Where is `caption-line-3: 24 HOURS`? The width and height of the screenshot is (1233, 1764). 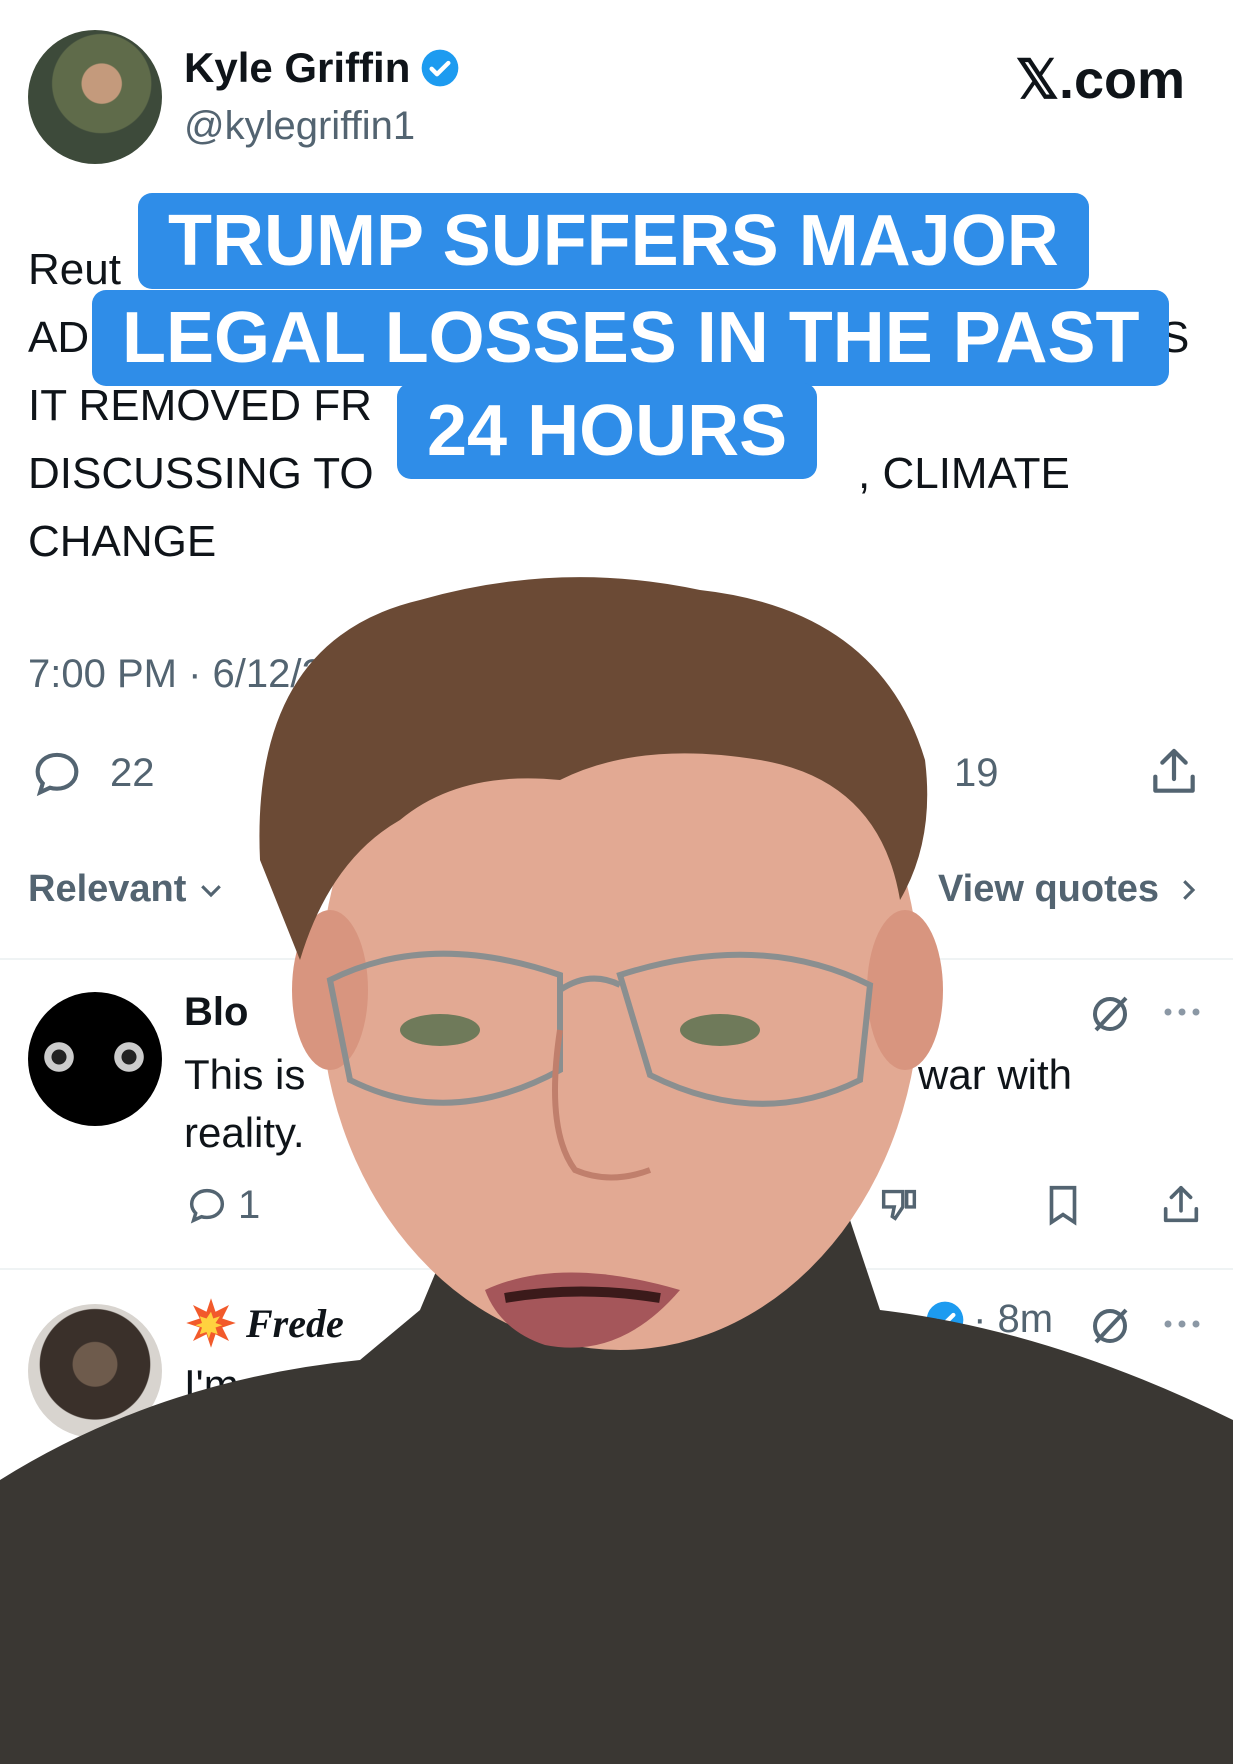
caption-line-3: 24 HOURS is located at coordinates (607, 431).